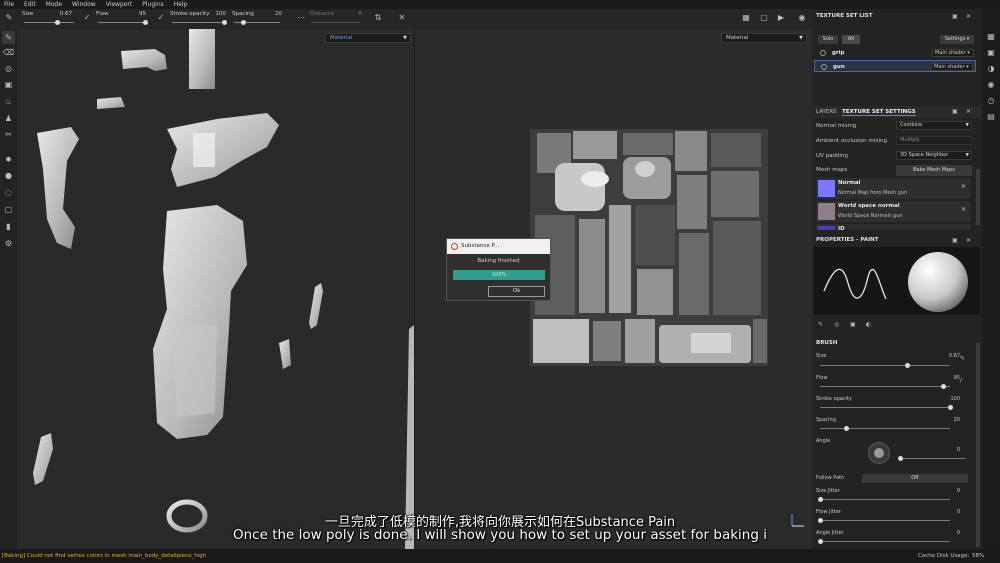 Image resolution: width=1000 pixels, height=563 pixels. What do you see at coordinates (204, 150) in the screenshot?
I see `mesh-piece-magazine-well` at bounding box center [204, 150].